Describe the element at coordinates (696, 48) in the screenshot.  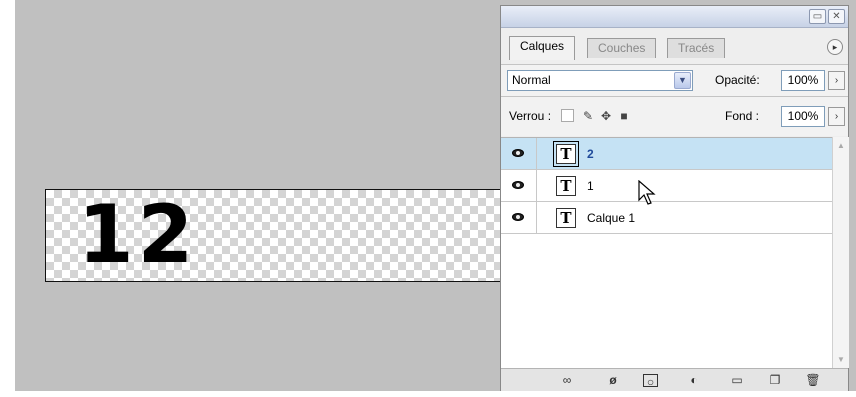
I see `tab-traces: Tracés` at that location.